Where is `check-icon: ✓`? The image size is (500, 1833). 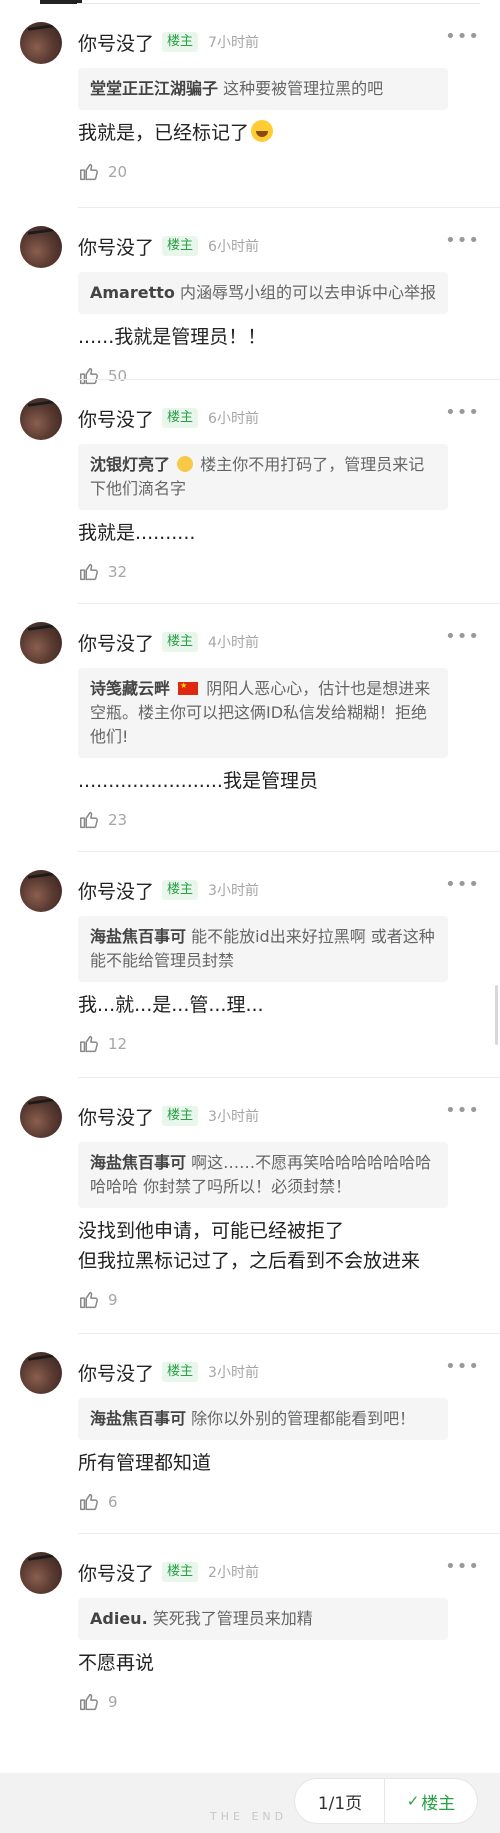
check-icon: ✓ is located at coordinates (413, 1801).